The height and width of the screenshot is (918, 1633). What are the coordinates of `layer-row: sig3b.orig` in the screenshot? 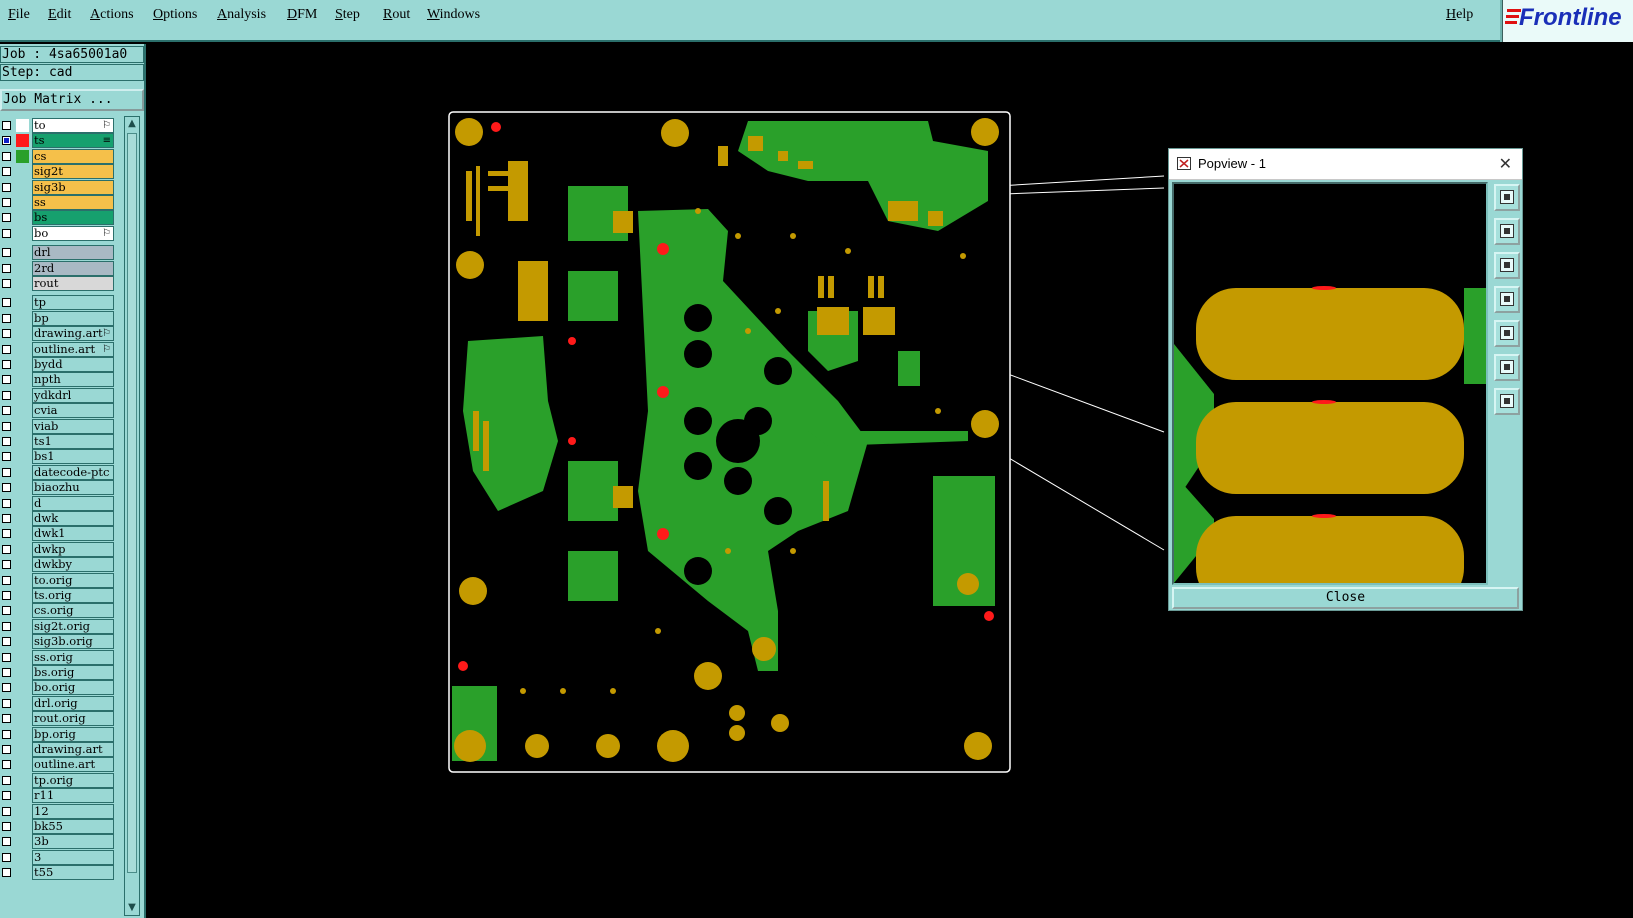 It's located at (61, 642).